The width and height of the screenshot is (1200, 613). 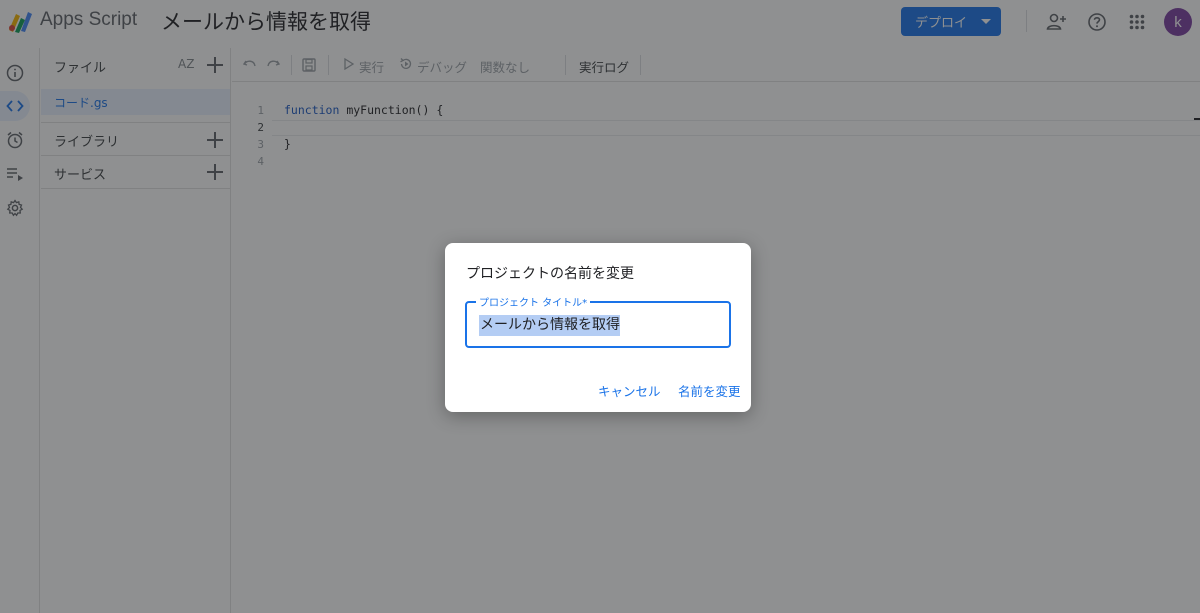 I want to click on project-title-field: プロジェクト タイトル* メールから情報を取得, so click(x=598, y=321).